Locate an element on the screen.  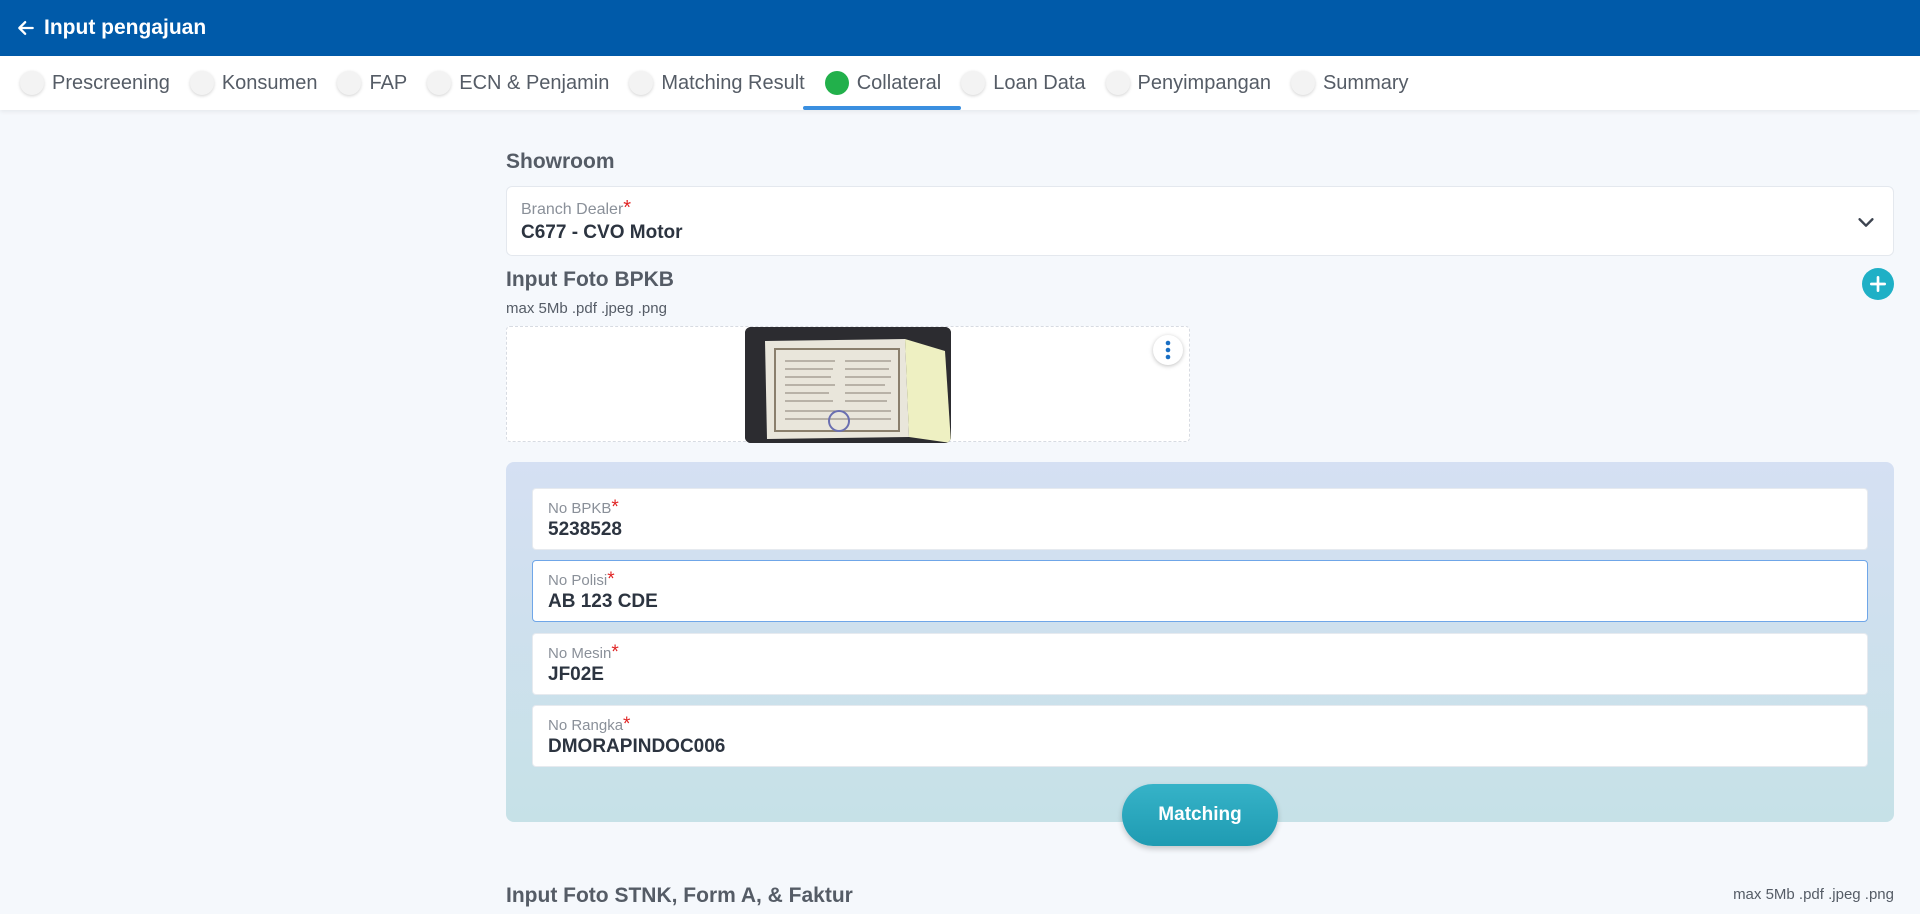
no-rangka-label: No Rangka is located at coordinates (586, 725).